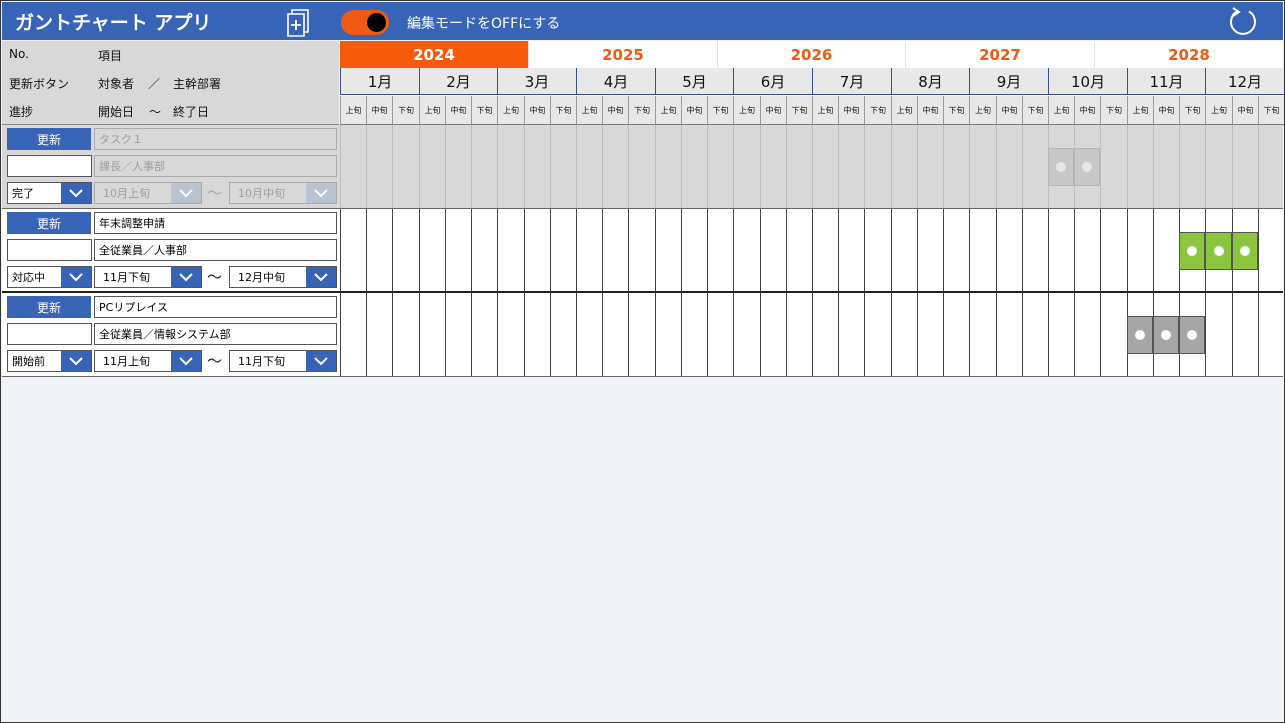 This screenshot has width=1285, height=723. I want to click on assignee-field: 全従業員／人事部, so click(215, 250).